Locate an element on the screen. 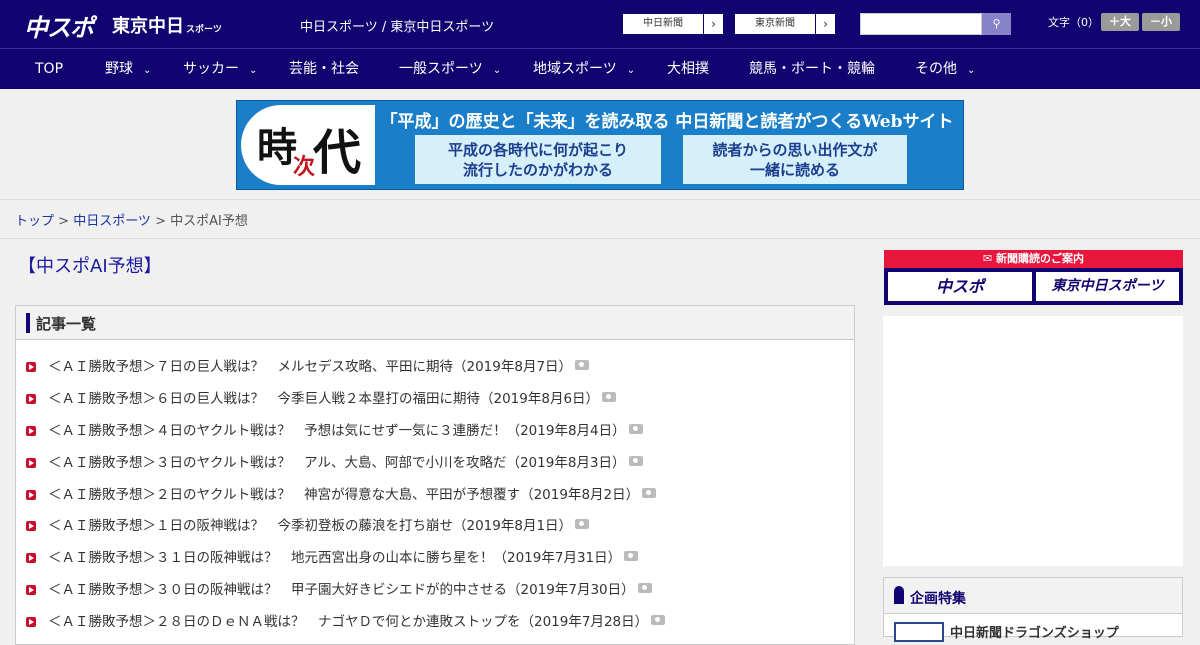  font-size-label: 文字（0） is located at coordinates (1073, 22).